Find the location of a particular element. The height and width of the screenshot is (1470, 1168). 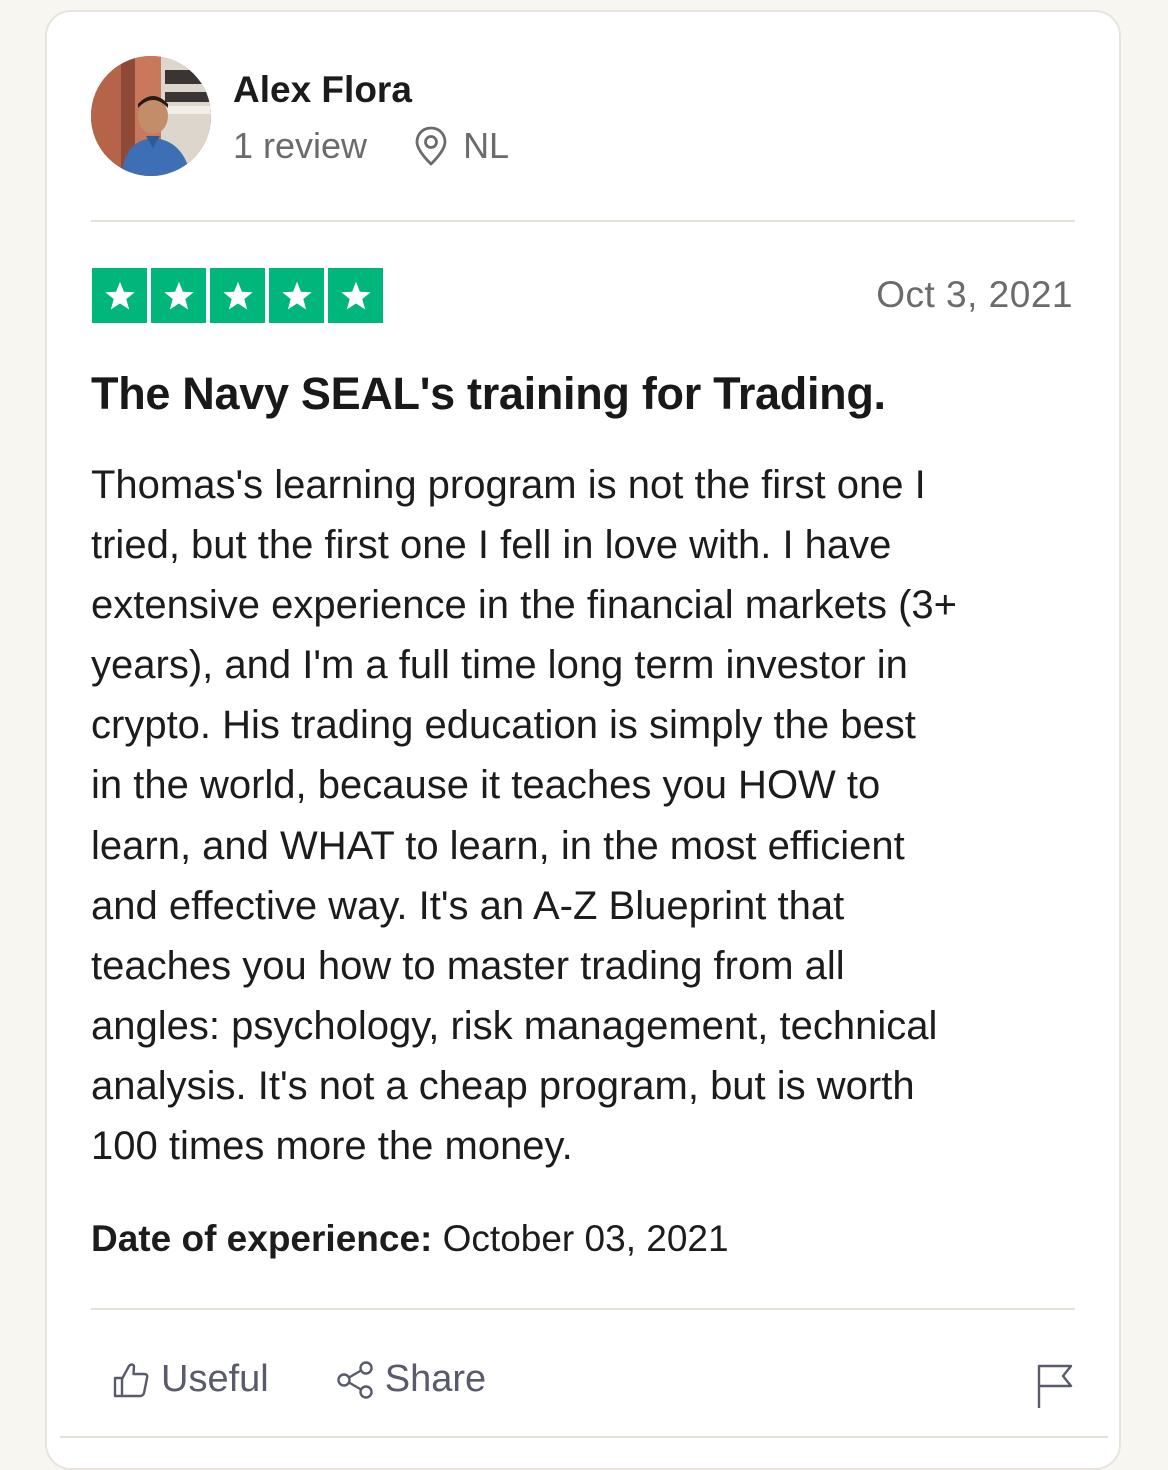

date-of-experience: Date of experience: October 03, 2021 is located at coordinates (410, 1239).